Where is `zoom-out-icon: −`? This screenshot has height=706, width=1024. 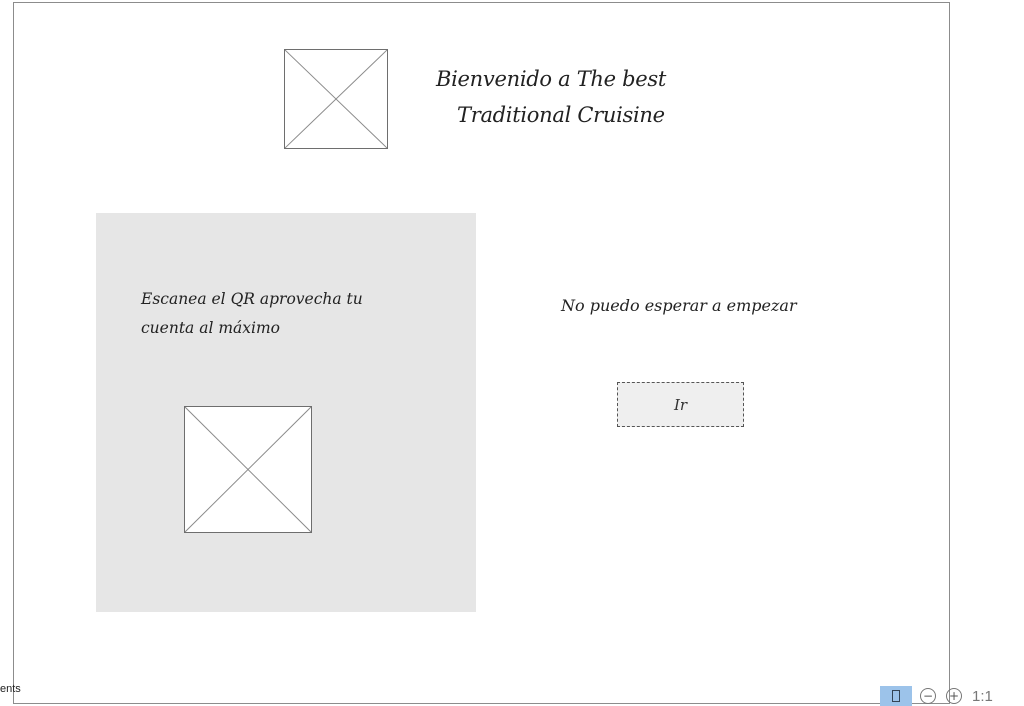
zoom-out-icon: − is located at coordinates (928, 696).